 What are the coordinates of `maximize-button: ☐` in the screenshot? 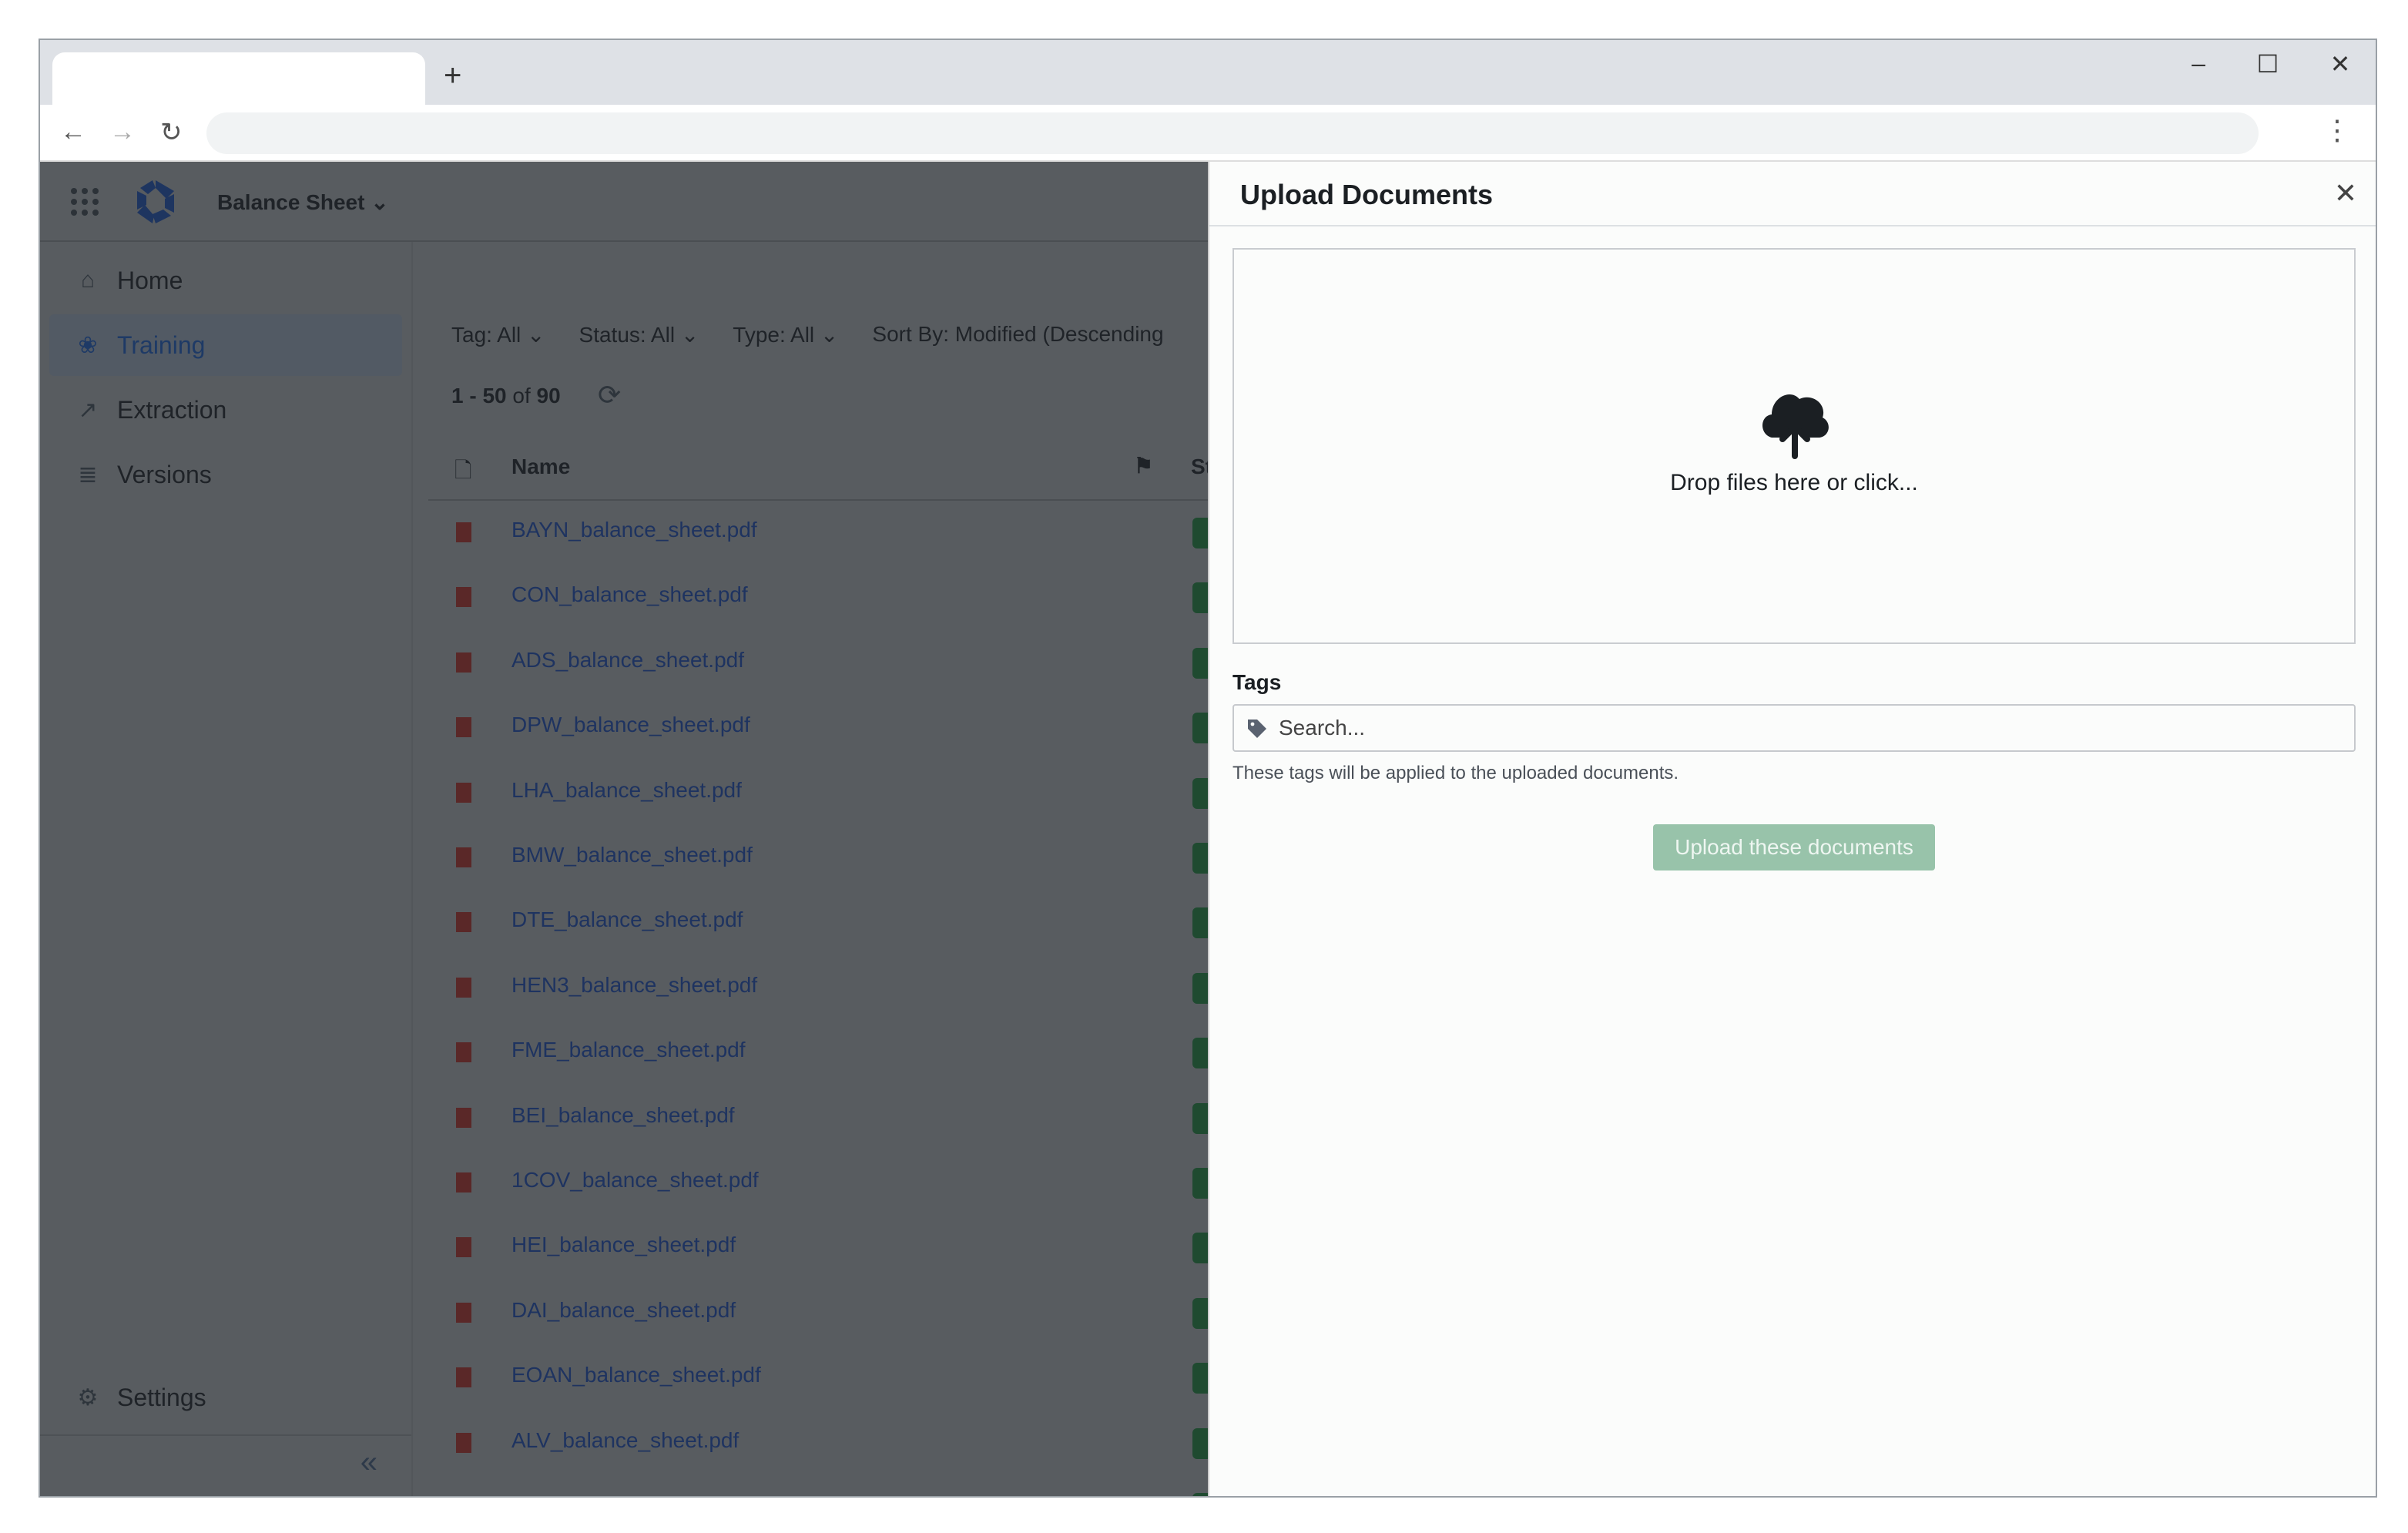 It's located at (2268, 64).